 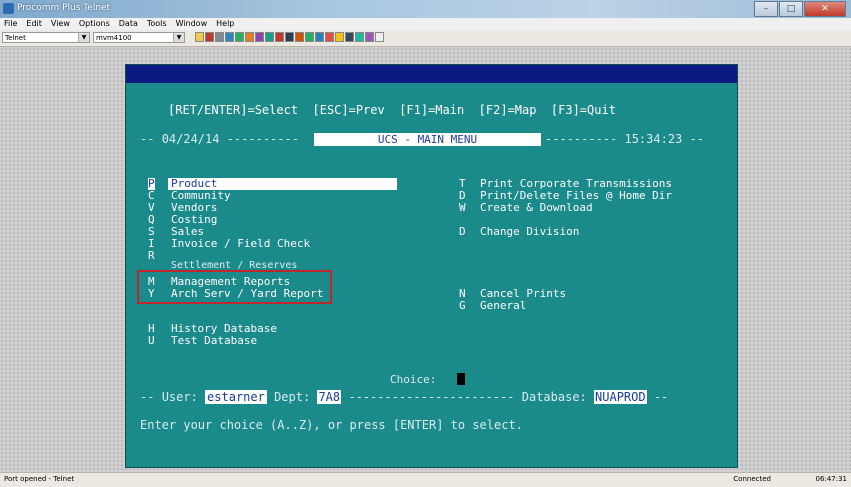 I want to click on user-label: User:, so click(x=179, y=397).